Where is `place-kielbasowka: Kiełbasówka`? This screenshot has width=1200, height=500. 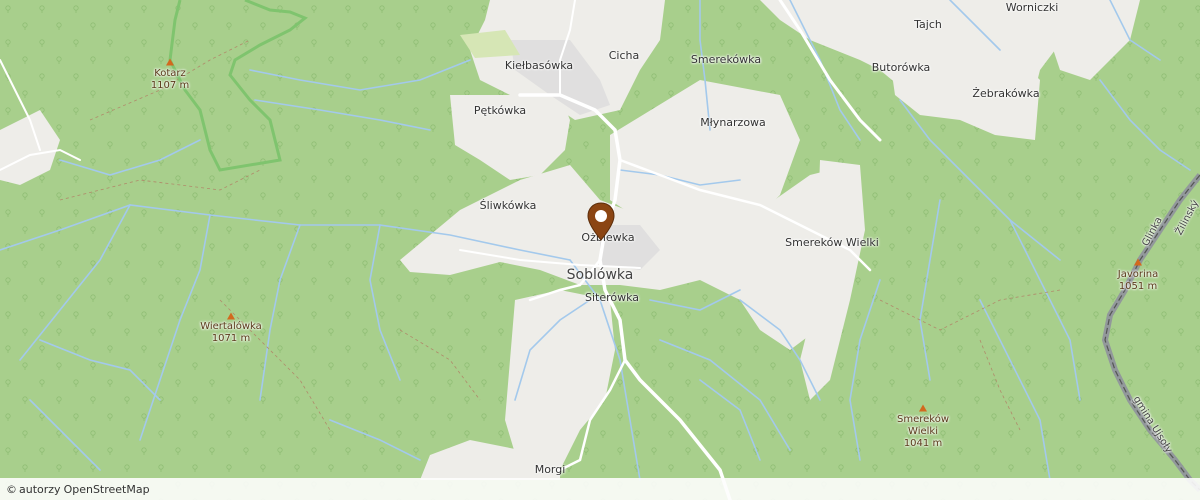 place-kielbasowka: Kiełbasówka is located at coordinates (539, 65).